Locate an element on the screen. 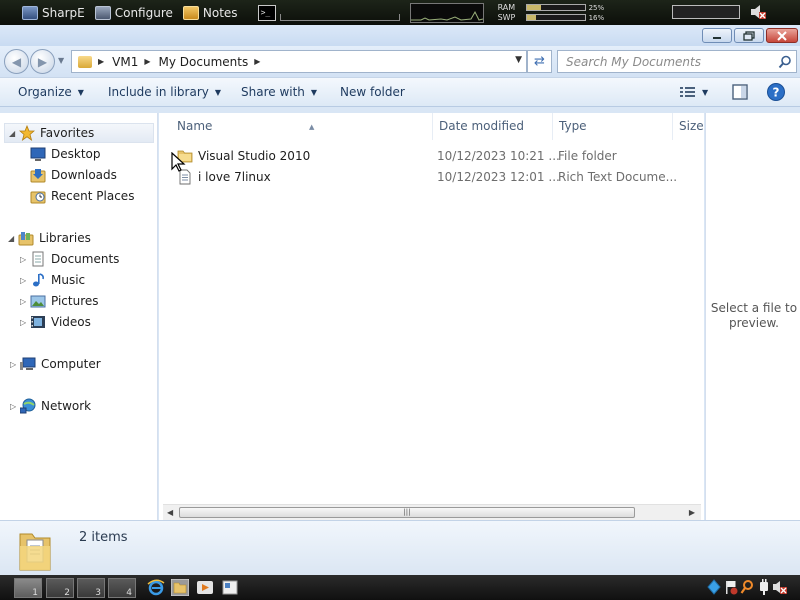 This screenshot has width=800, height=600. nav-label: Libraries is located at coordinates (65, 238).